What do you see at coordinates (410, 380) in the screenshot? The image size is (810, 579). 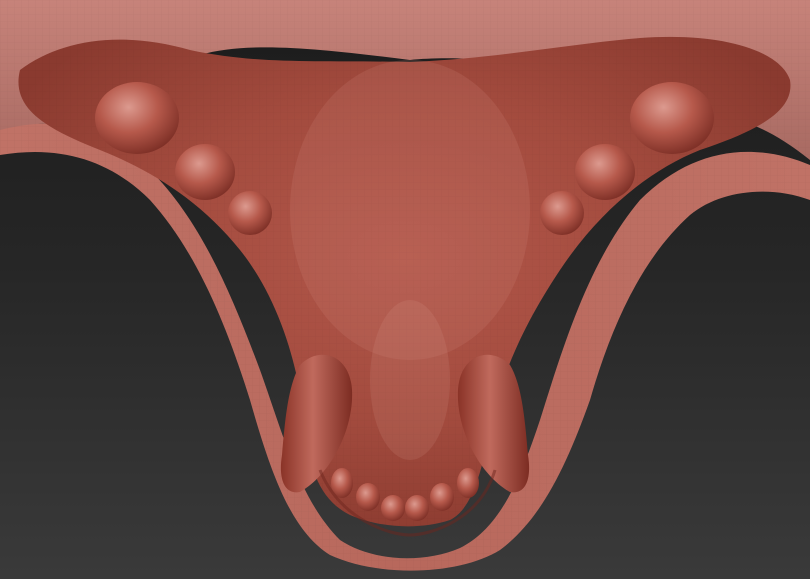 I see `palate-ridge-highlight` at bounding box center [410, 380].